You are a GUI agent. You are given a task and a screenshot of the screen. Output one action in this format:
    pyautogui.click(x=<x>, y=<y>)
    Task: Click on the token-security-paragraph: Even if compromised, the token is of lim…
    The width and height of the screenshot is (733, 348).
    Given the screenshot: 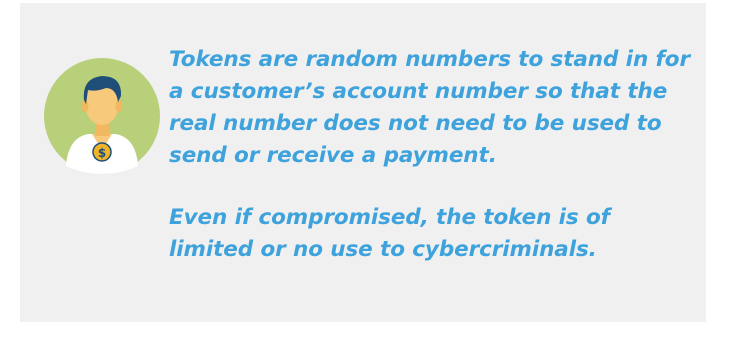 What is the action you would take?
    pyautogui.click(x=389, y=233)
    